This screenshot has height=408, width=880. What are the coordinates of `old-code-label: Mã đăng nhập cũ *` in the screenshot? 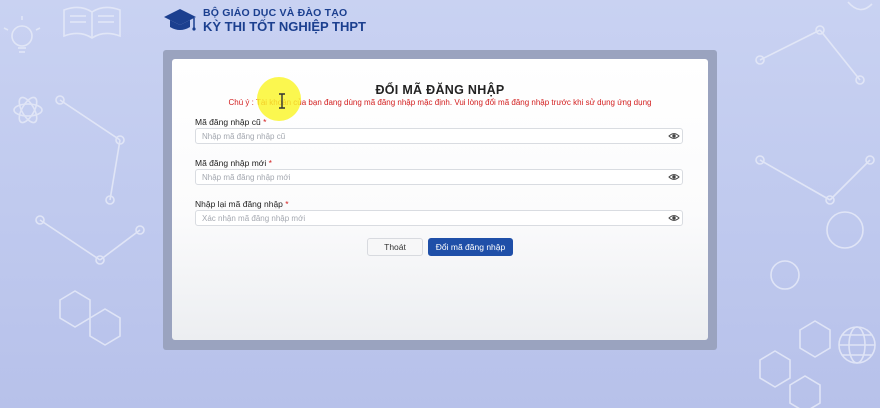 It's located at (230, 122).